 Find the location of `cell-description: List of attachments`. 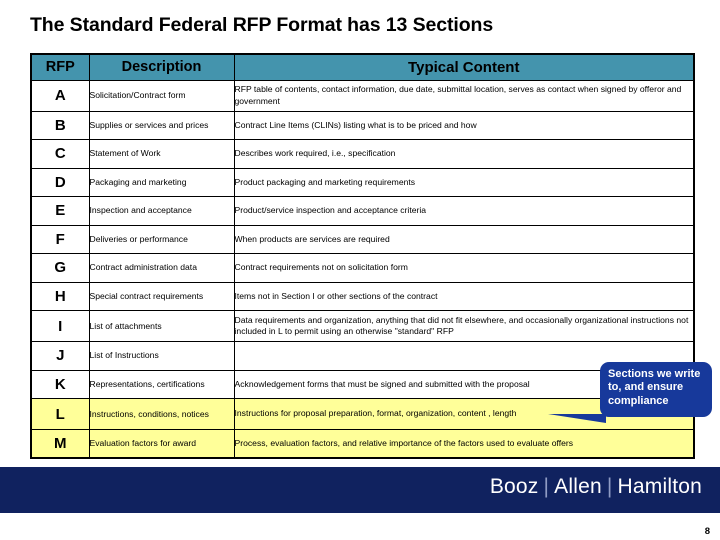

cell-description: List of attachments is located at coordinates (161, 326).